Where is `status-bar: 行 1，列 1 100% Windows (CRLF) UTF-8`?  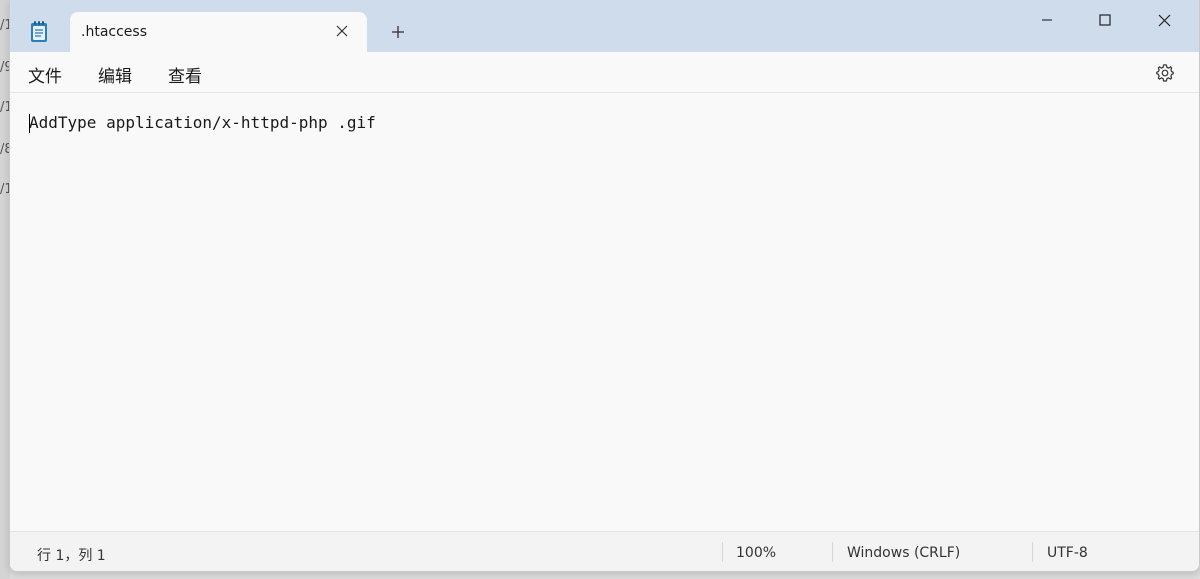
status-bar: 行 1，列 1 100% Windows (CRLF) UTF-8 is located at coordinates (604, 551).